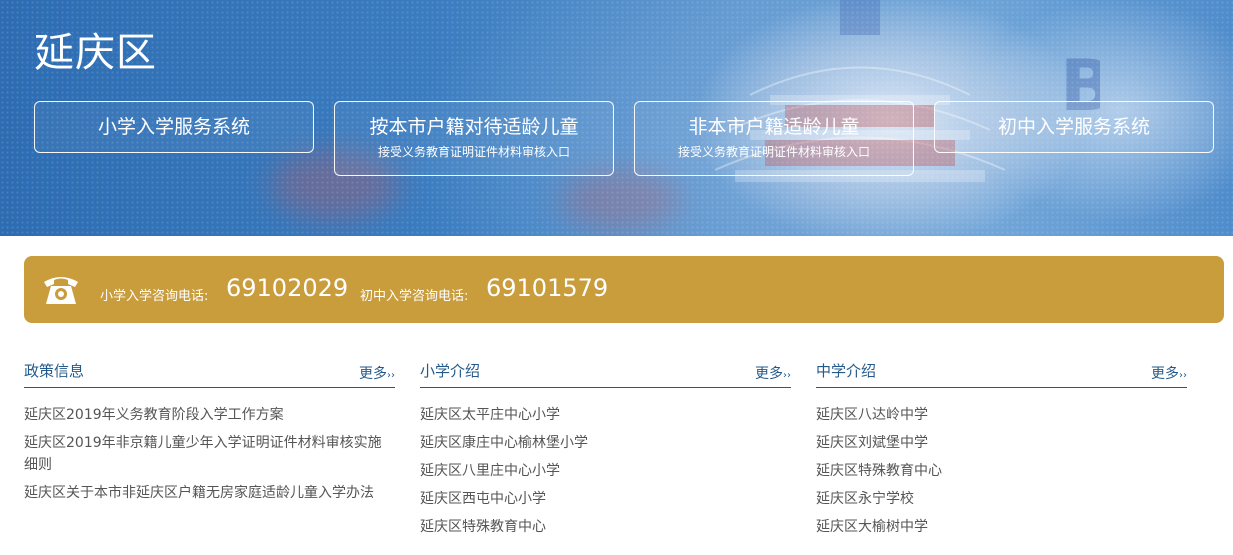 This screenshot has width=1233, height=555. I want to click on nonlocal-household-review-button: 非本市户籍适龄儿童 接受义务教育证明证件材料审核入口, so click(774, 138).